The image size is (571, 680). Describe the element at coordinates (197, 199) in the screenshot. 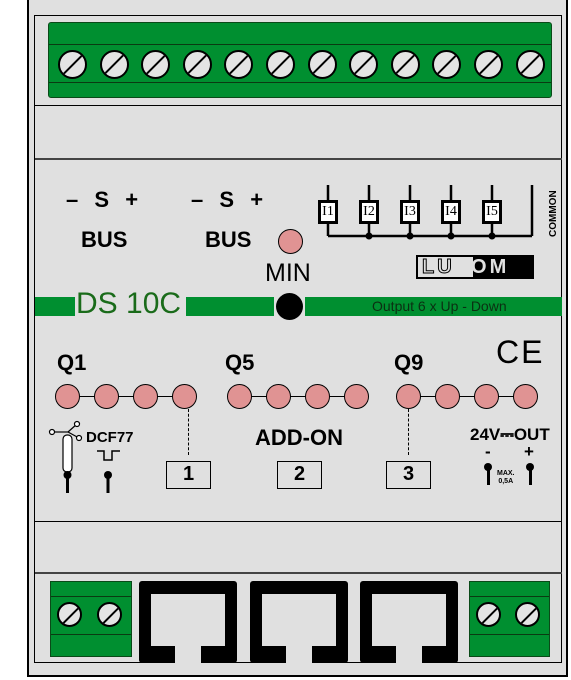

I see `bus2-minus: –` at that location.